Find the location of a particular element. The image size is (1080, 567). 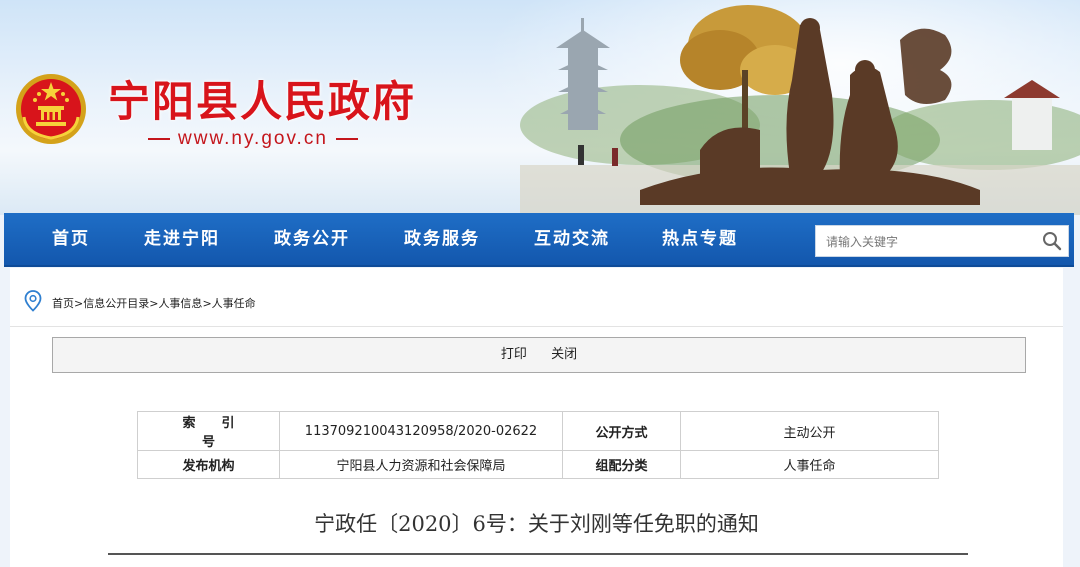

url-right-dash is located at coordinates (346, 138).